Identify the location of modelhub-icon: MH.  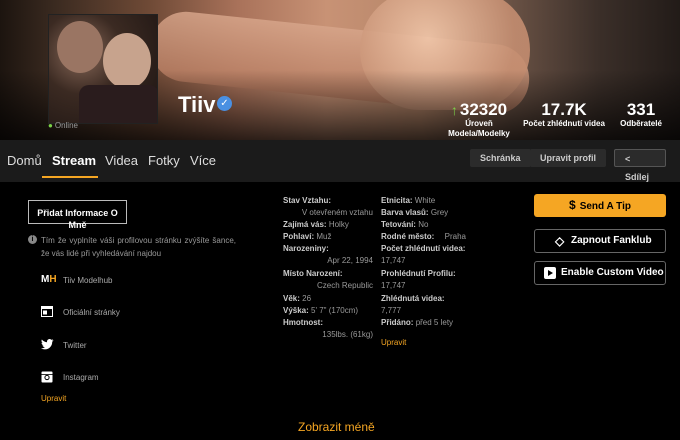
(49, 279).